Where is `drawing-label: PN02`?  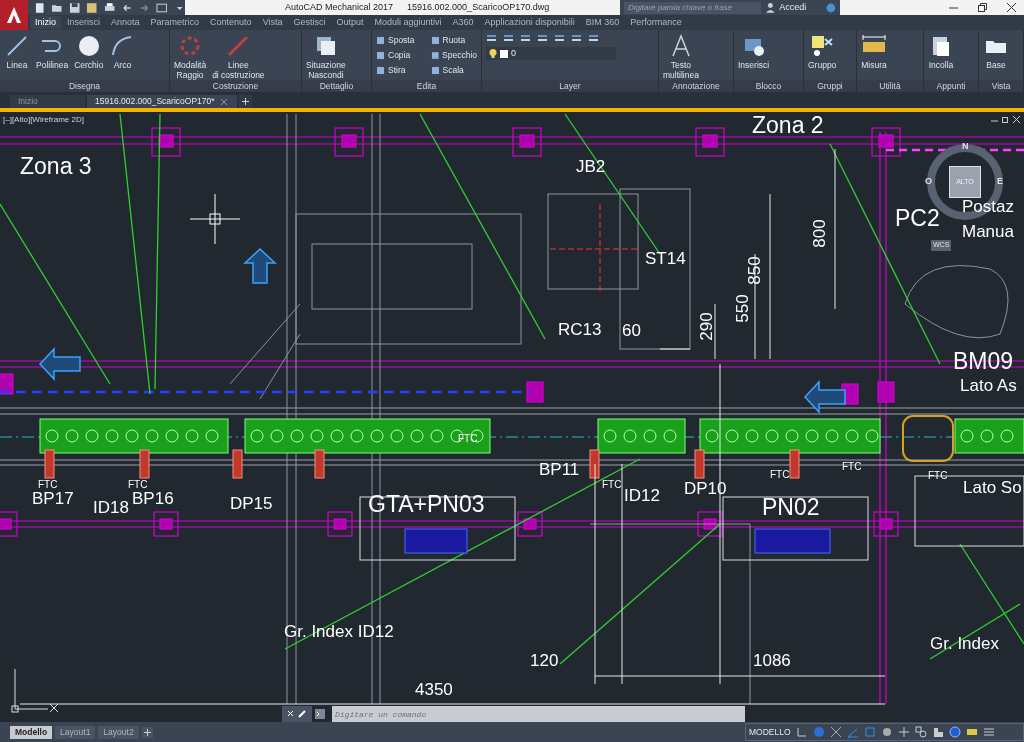 drawing-label: PN02 is located at coordinates (791, 507).